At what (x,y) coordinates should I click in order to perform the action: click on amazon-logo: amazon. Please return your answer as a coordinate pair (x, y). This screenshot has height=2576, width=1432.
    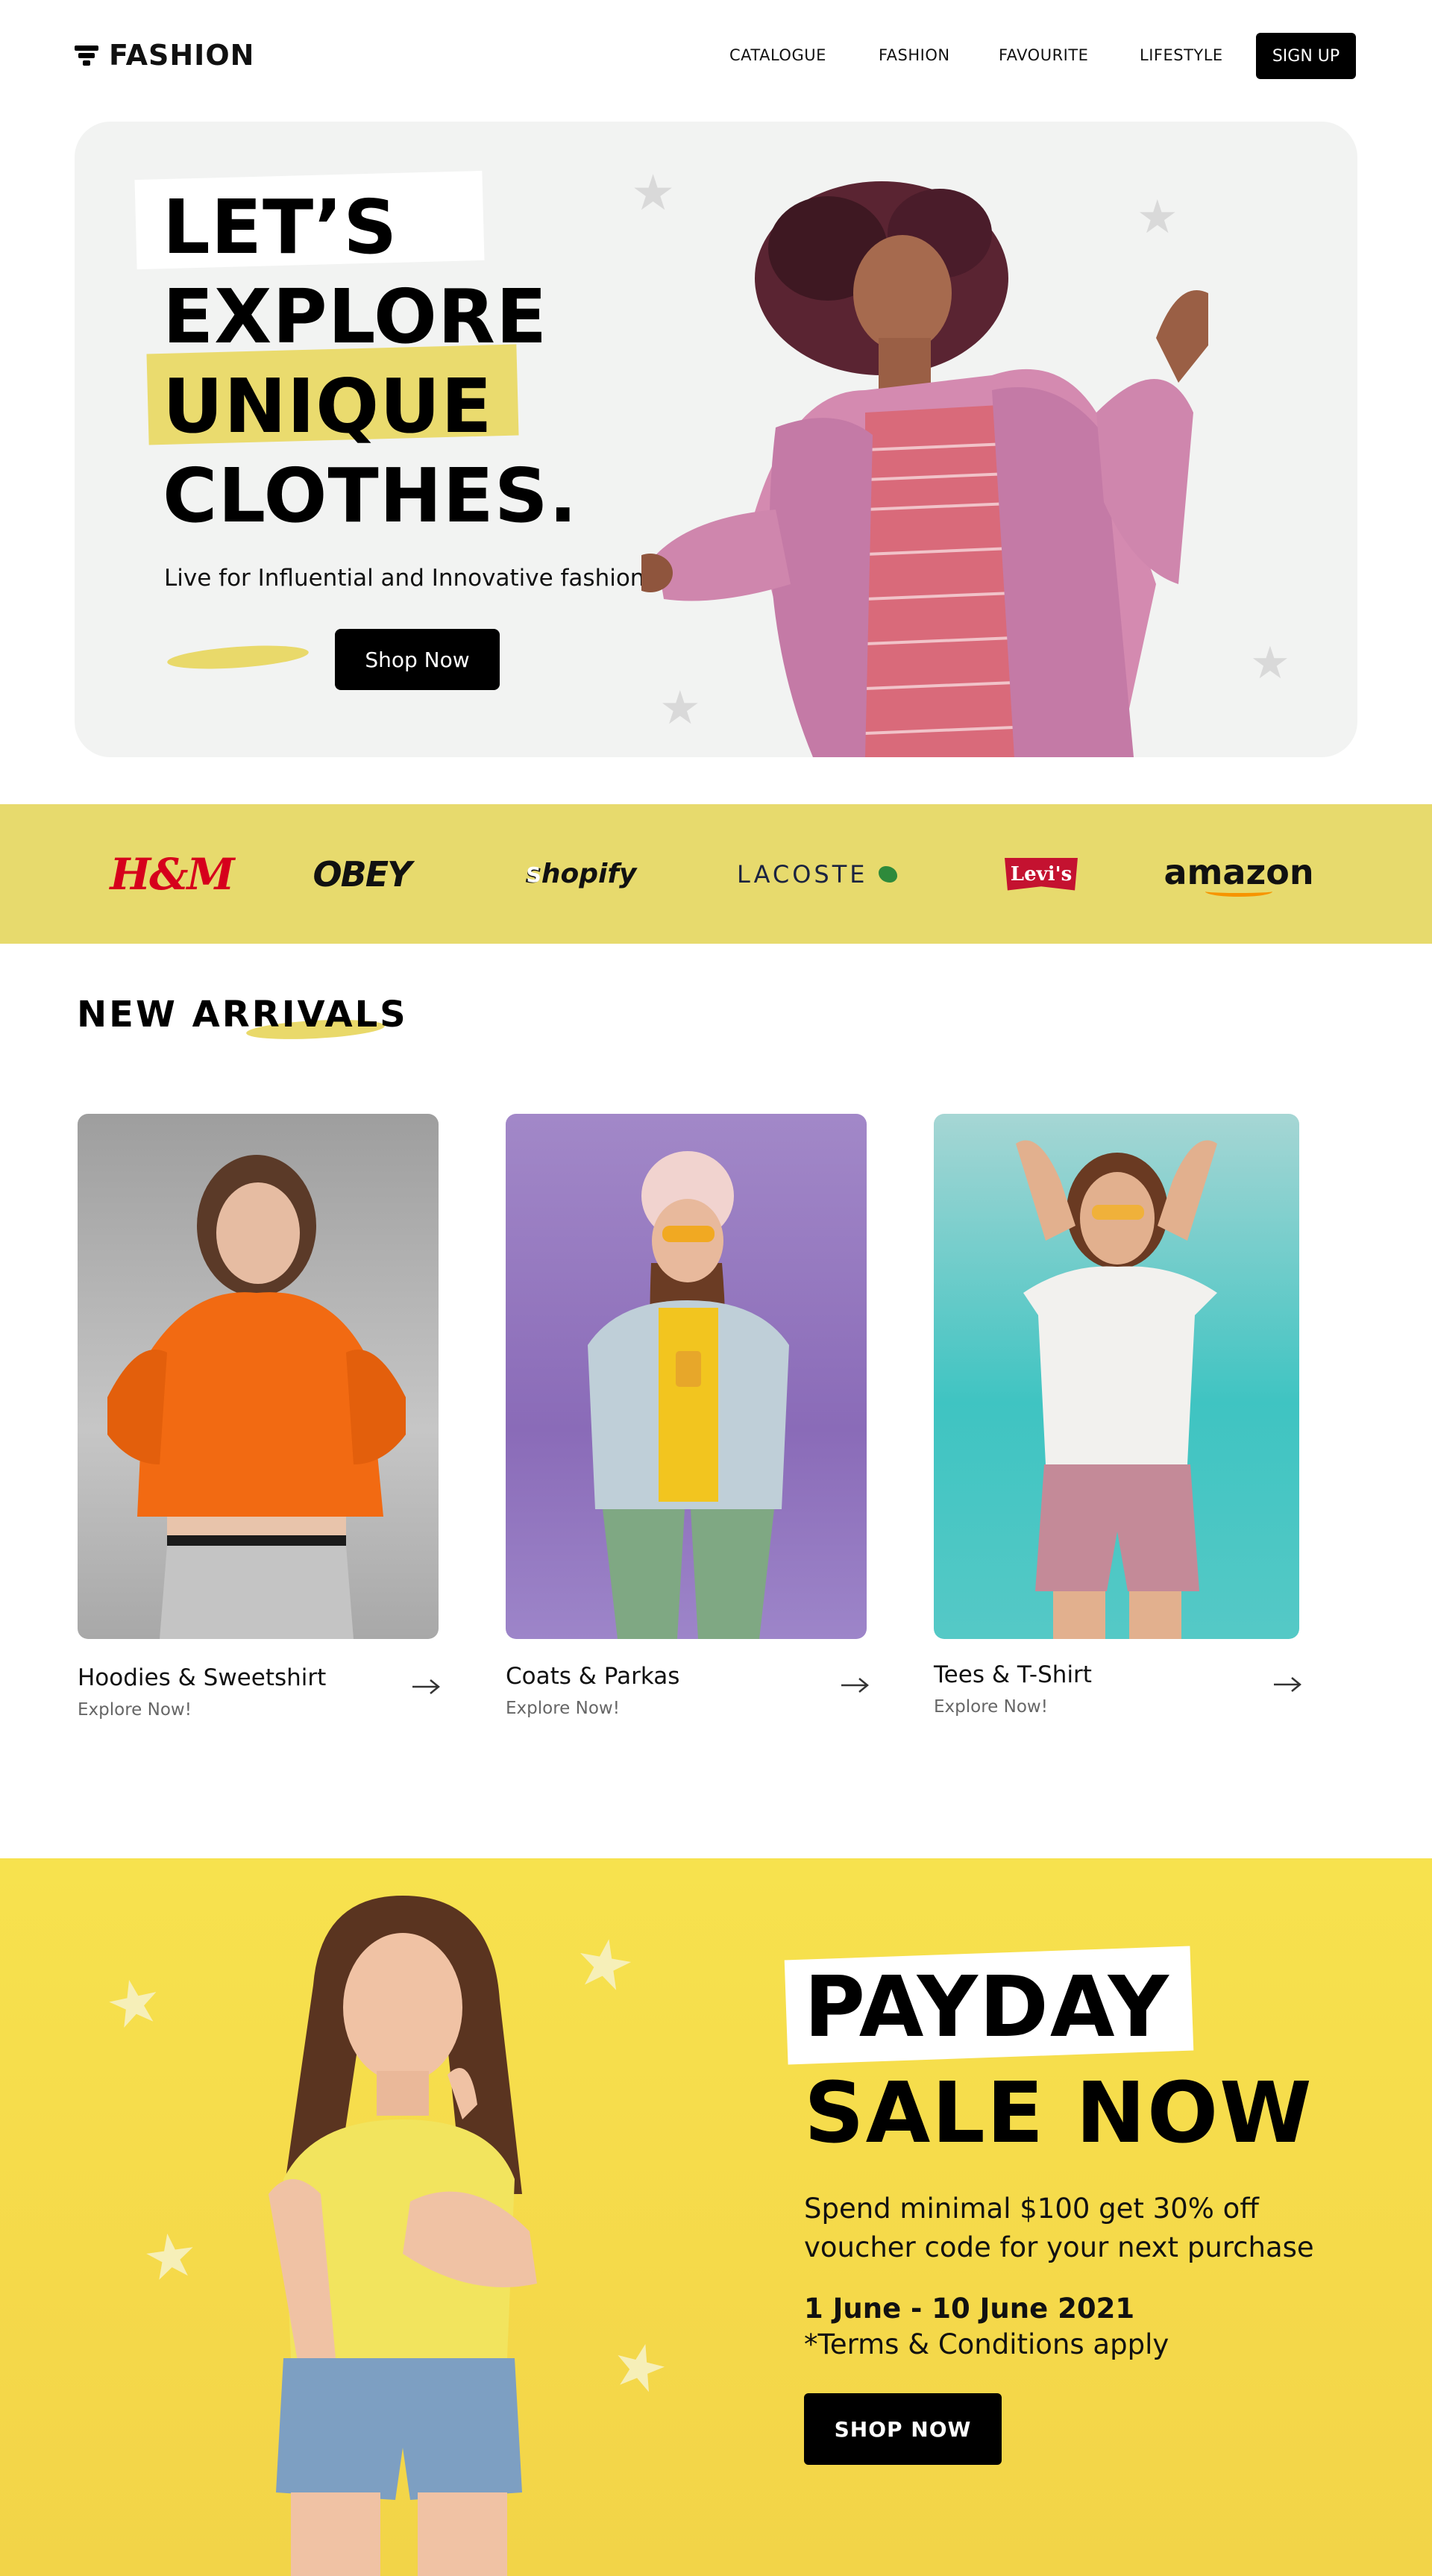
    Looking at the image, I should click on (1239, 874).